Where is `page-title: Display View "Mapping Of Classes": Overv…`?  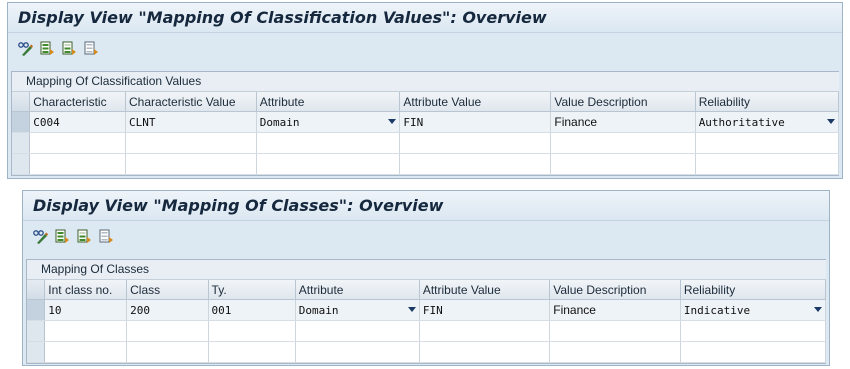 page-title: Display View "Mapping Of Classes": Overv… is located at coordinates (238, 205).